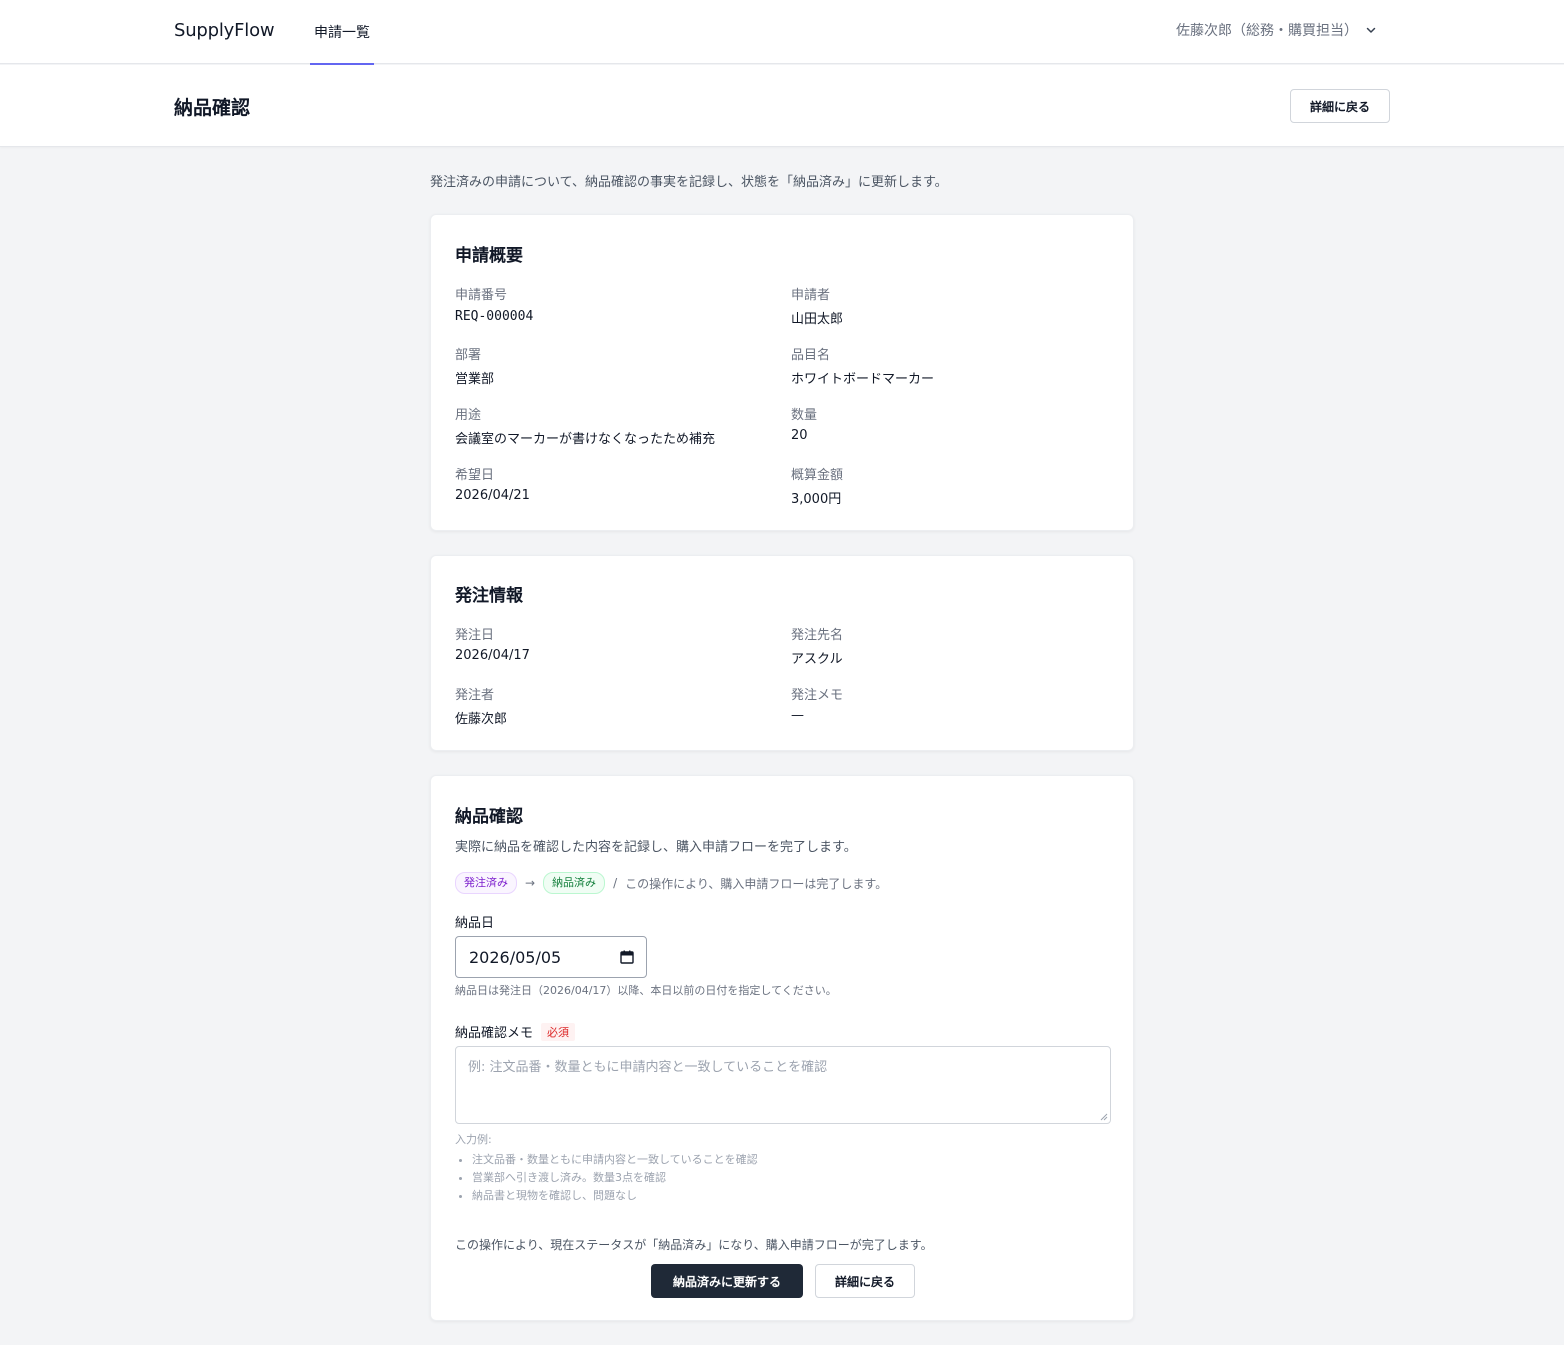 The height and width of the screenshot is (1345, 1564). I want to click on status-badge-delivered: 納品済み, so click(574, 883).